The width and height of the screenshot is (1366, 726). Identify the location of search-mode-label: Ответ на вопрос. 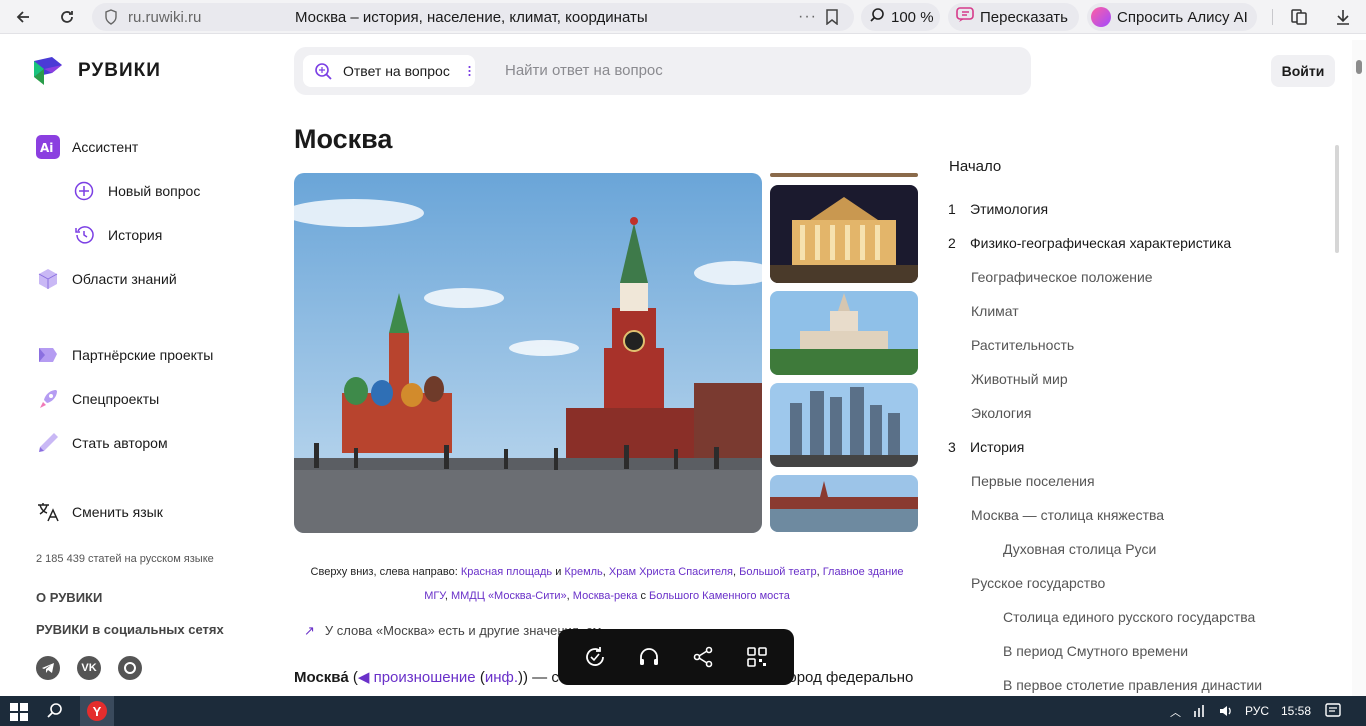
(396, 71).